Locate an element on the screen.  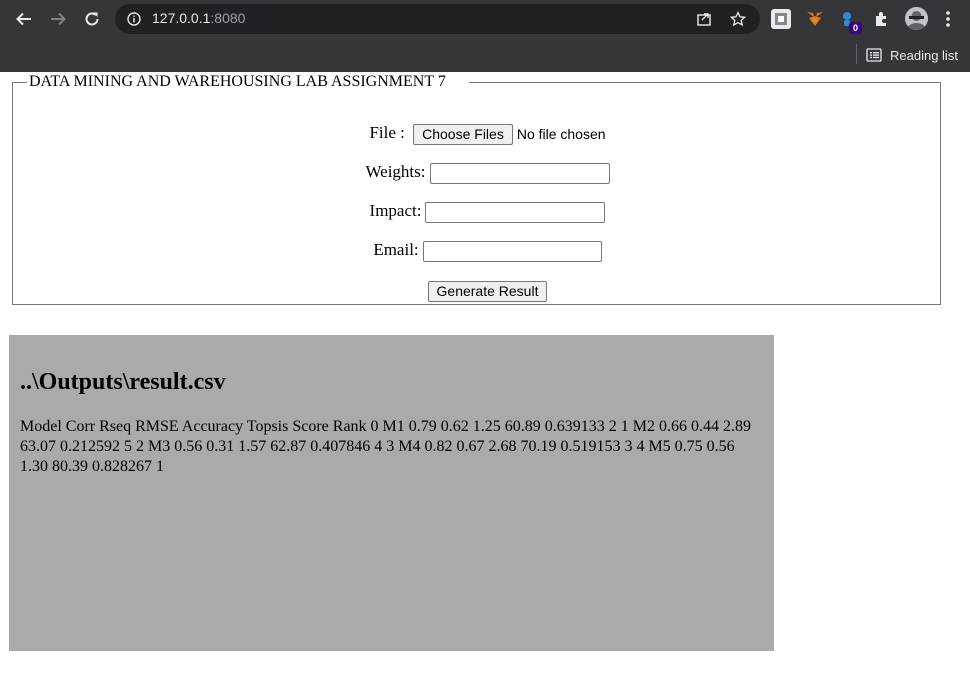
browser-toolbar: 127.0.0.1:8080 0 is located at coordinates (485, 19).